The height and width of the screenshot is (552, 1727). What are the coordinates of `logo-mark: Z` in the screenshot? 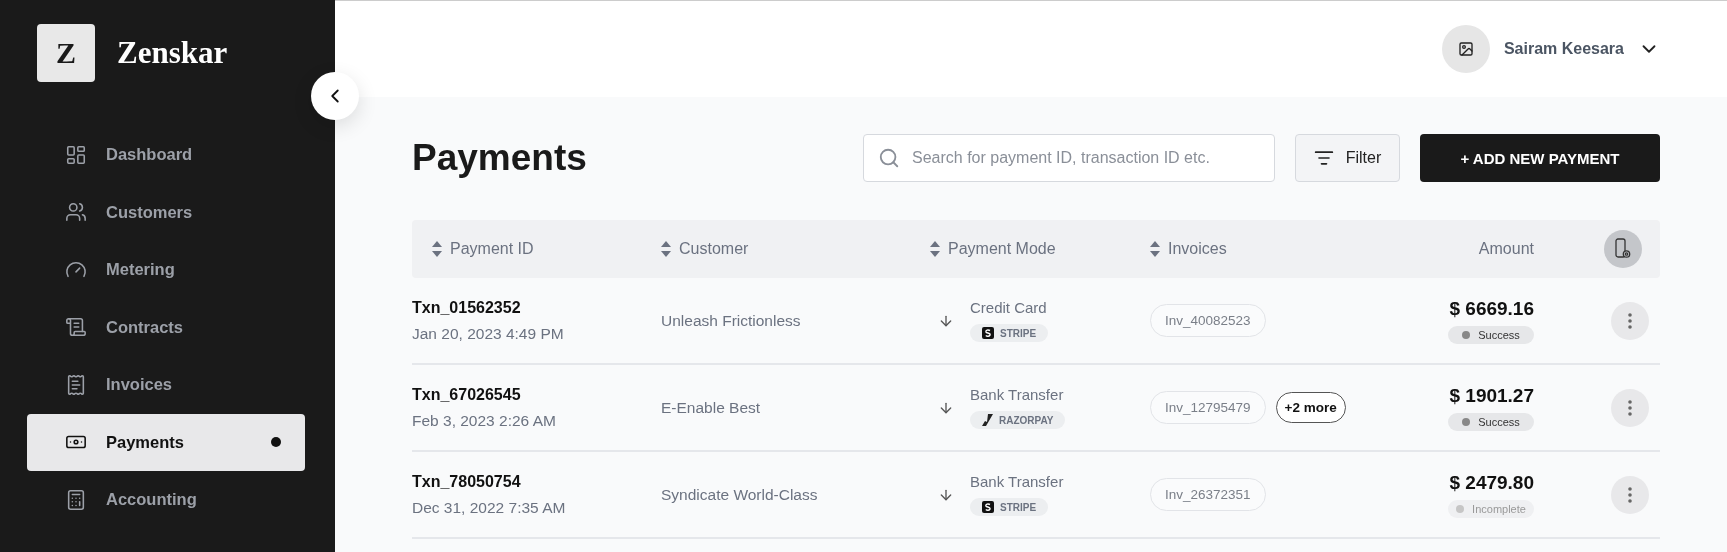 It's located at (66, 53).